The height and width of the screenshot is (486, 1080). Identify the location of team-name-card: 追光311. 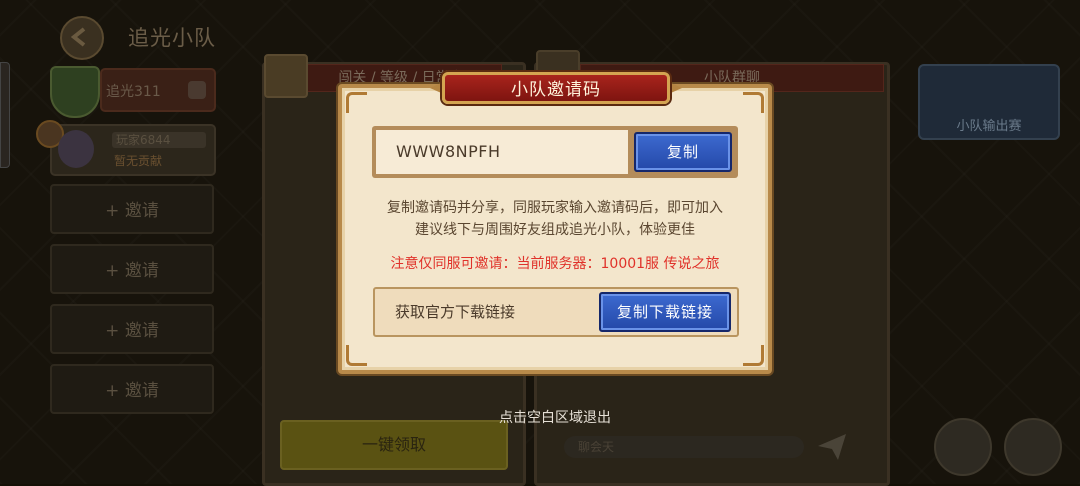
(158, 90).